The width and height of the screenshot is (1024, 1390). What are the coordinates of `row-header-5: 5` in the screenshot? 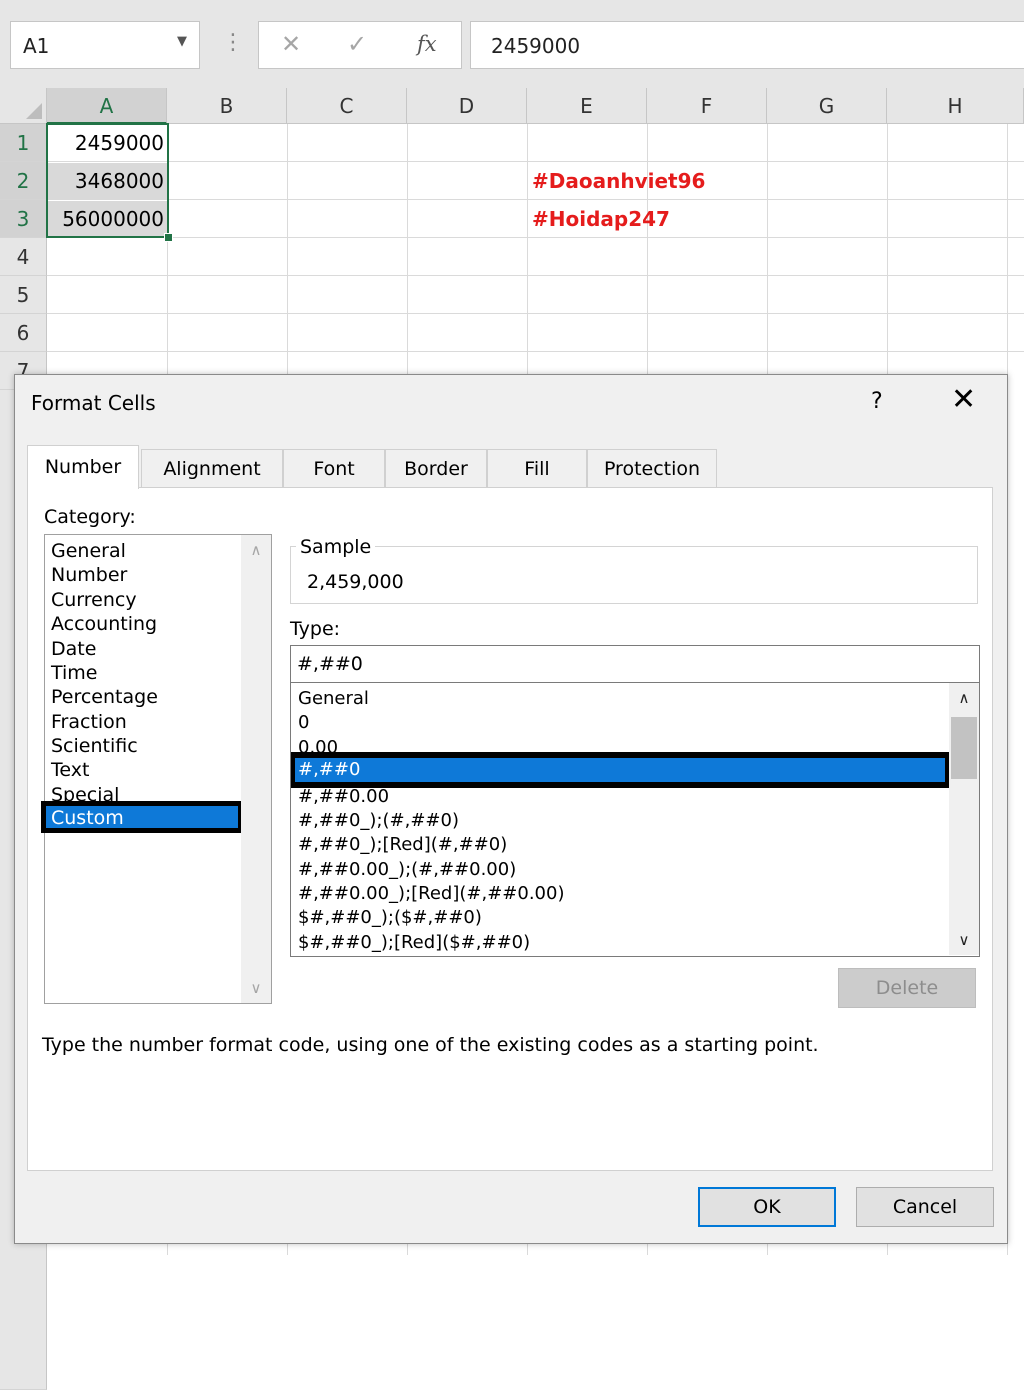 It's located at (23, 295).